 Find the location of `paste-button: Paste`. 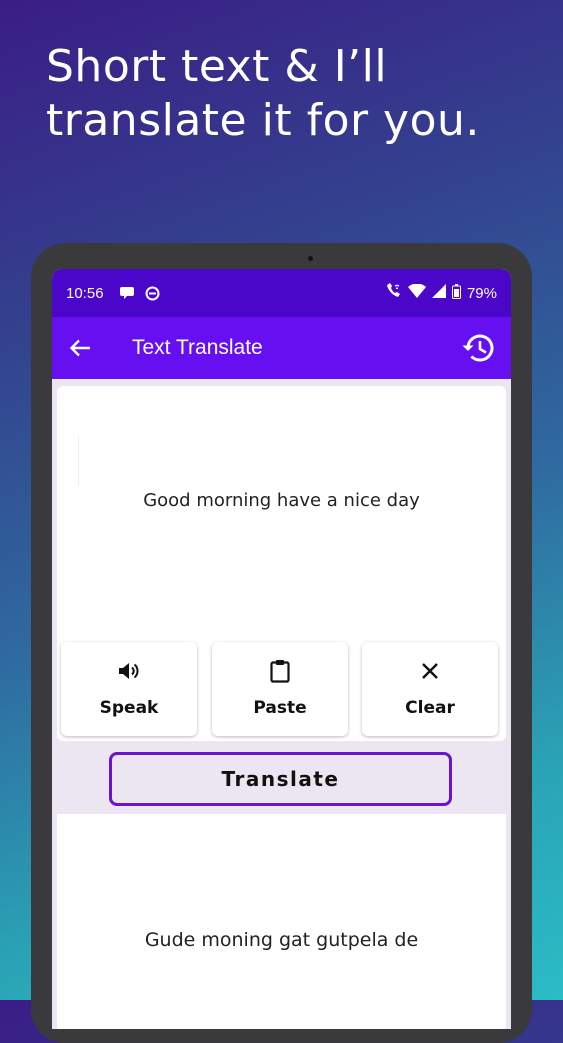

paste-button: Paste is located at coordinates (280, 689).